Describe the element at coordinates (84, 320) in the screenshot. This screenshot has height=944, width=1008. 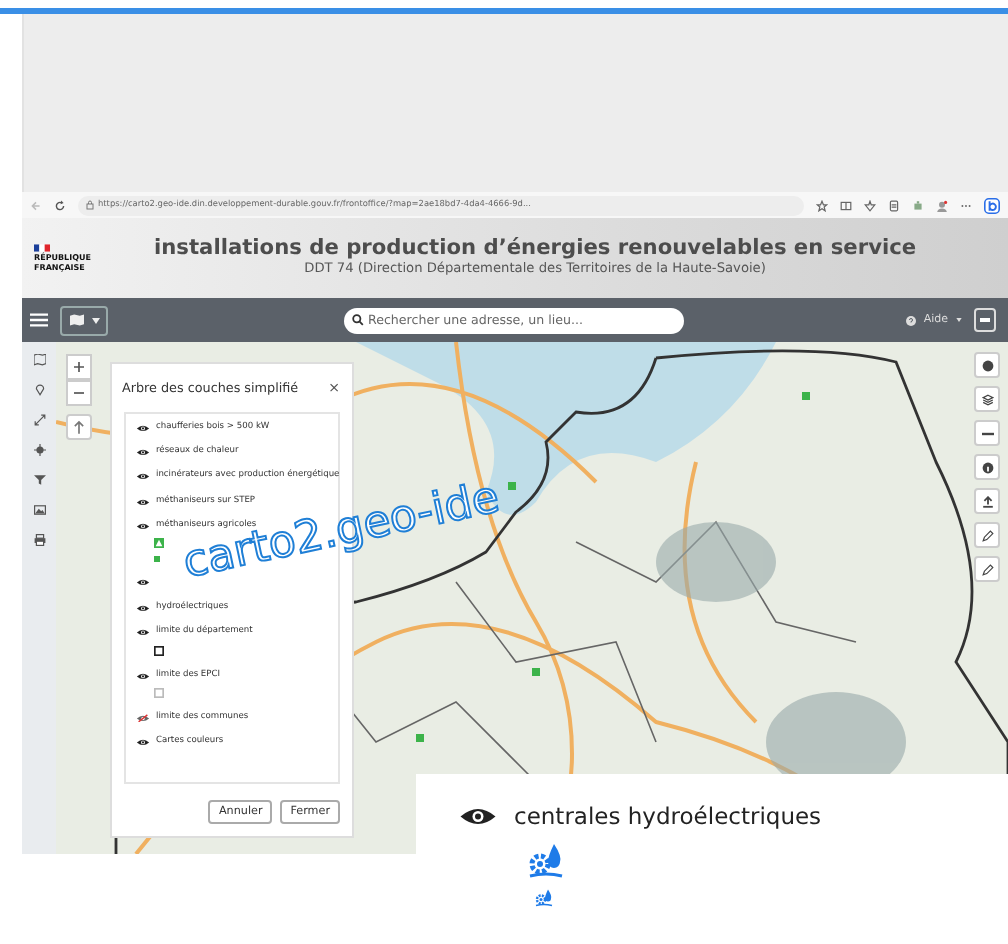
I see `map-dropdown-button` at that location.